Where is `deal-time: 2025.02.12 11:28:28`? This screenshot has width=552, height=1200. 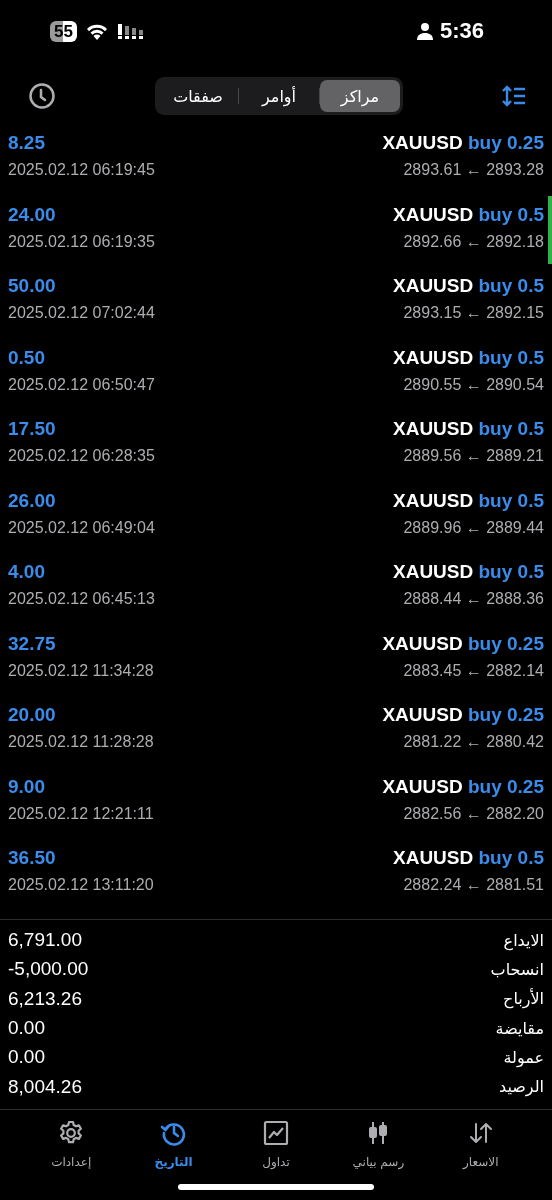
deal-time: 2025.02.12 11:28:28 is located at coordinates (81, 742).